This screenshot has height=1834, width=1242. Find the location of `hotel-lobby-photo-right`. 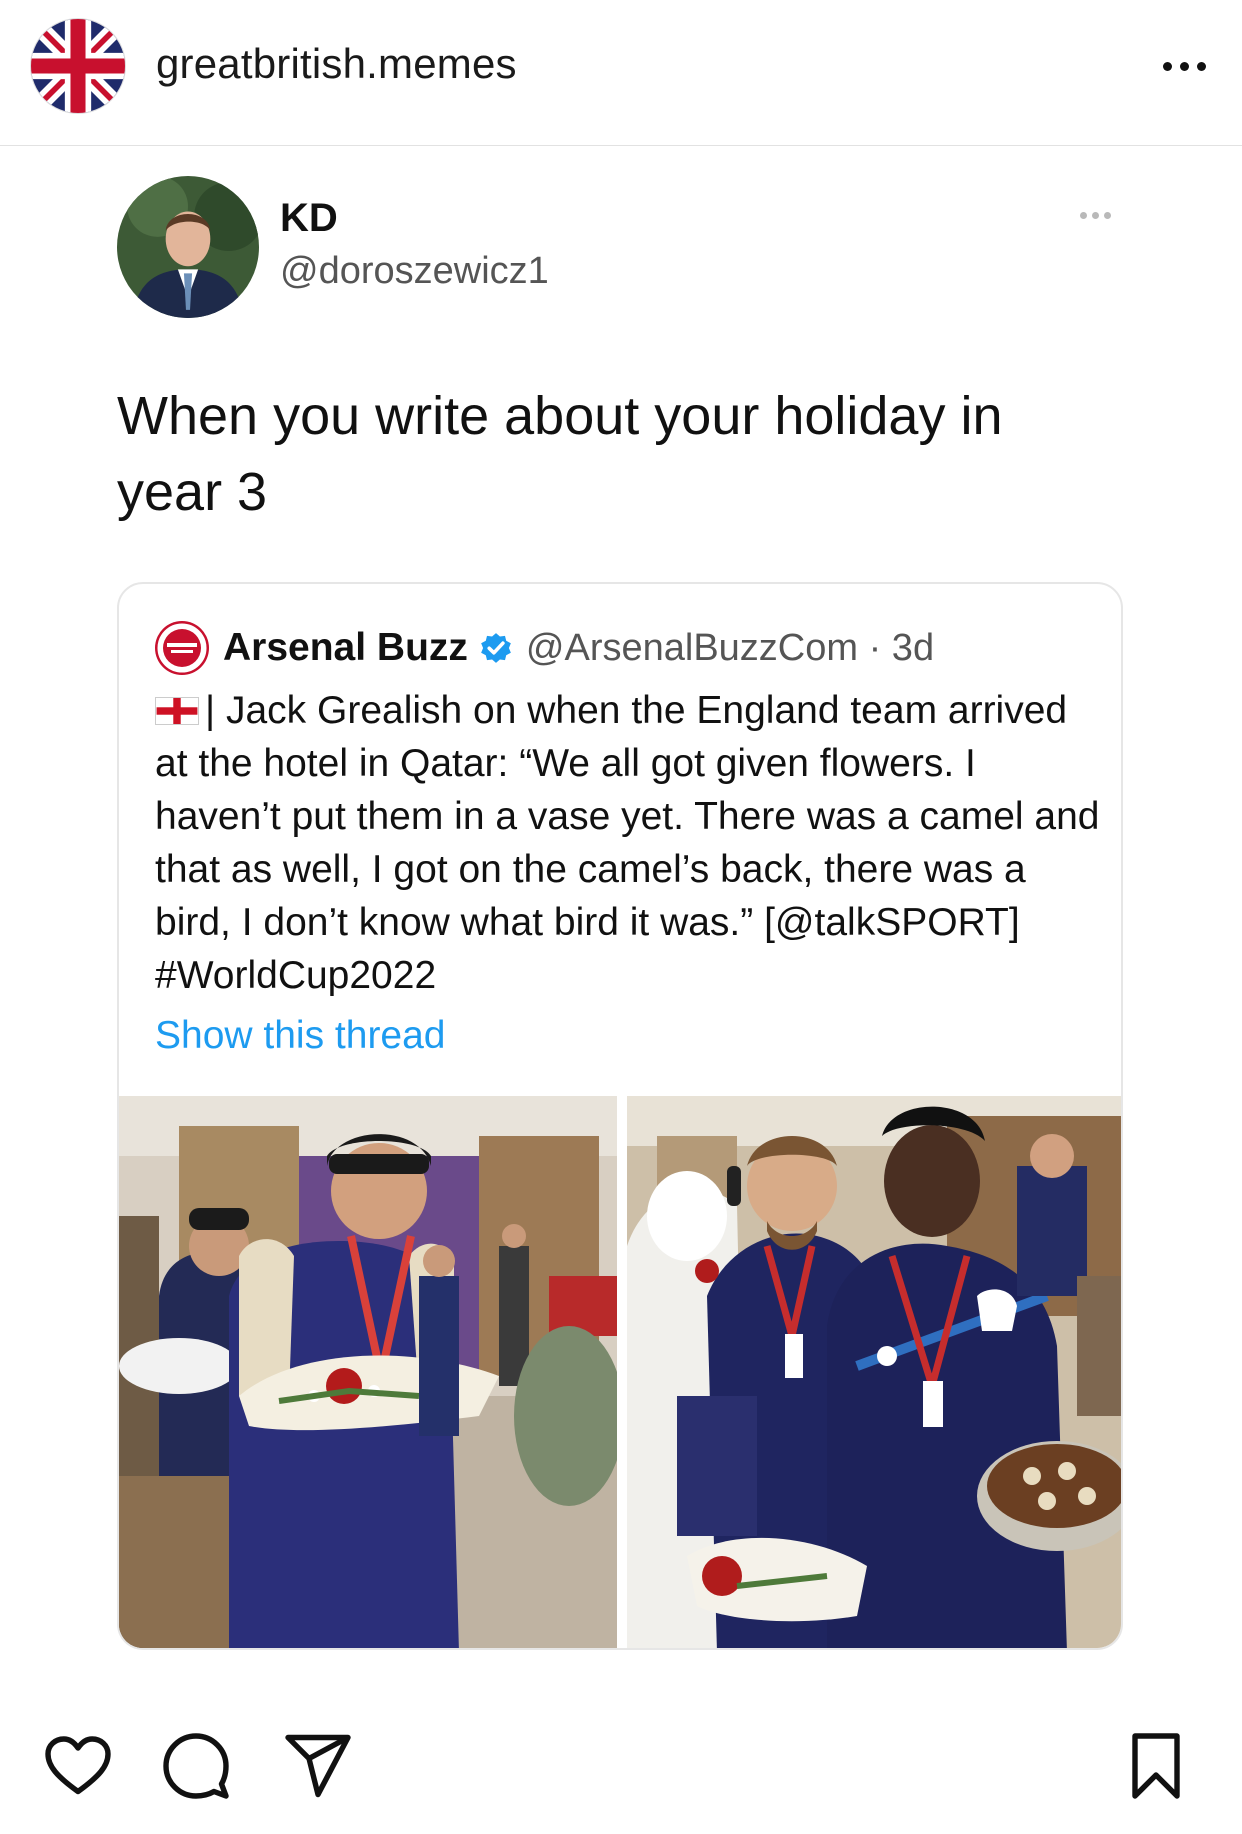

hotel-lobby-photo-right is located at coordinates (874, 1372).